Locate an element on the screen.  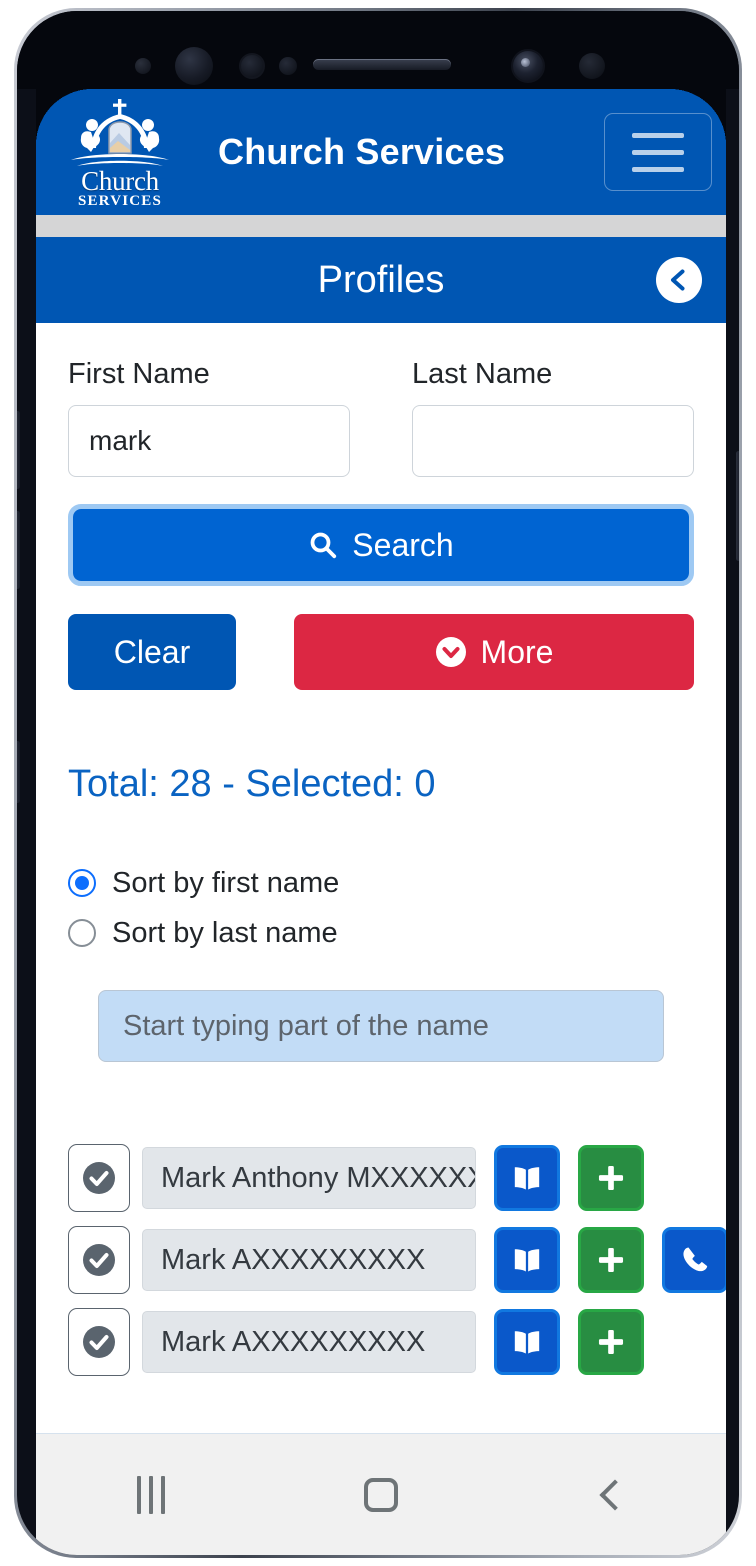
action-buttons-row: Clear More is located at coordinates (381, 652).